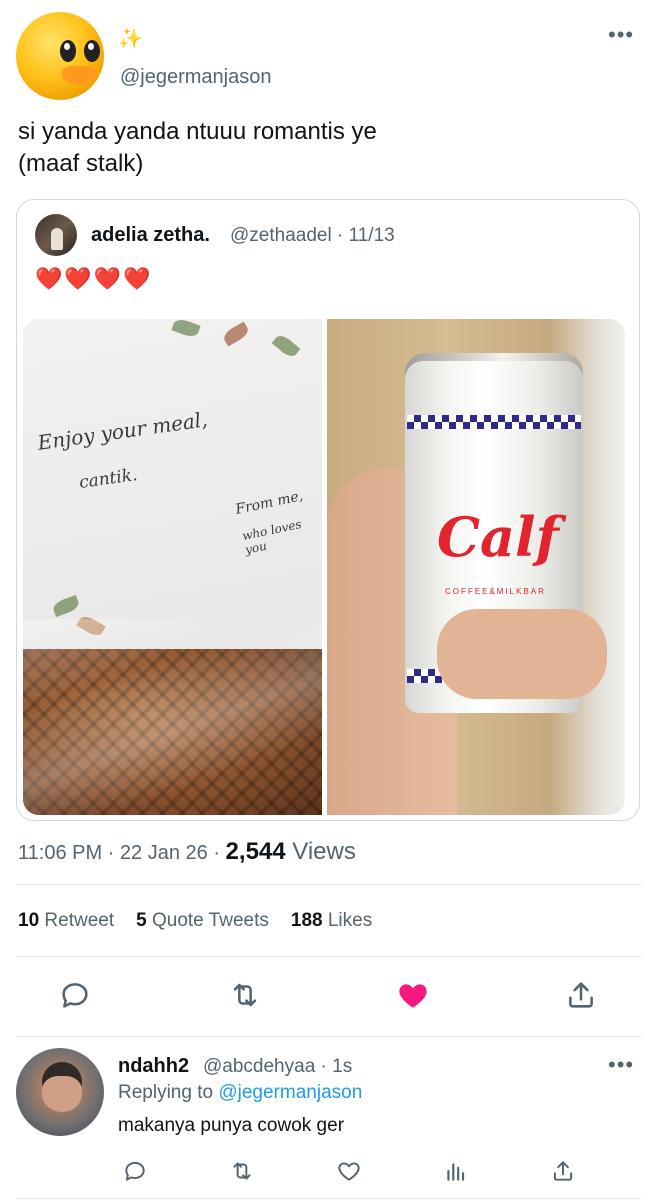  Describe the element at coordinates (271, 537) in the screenshot. I see `note-line: who loves you` at that location.